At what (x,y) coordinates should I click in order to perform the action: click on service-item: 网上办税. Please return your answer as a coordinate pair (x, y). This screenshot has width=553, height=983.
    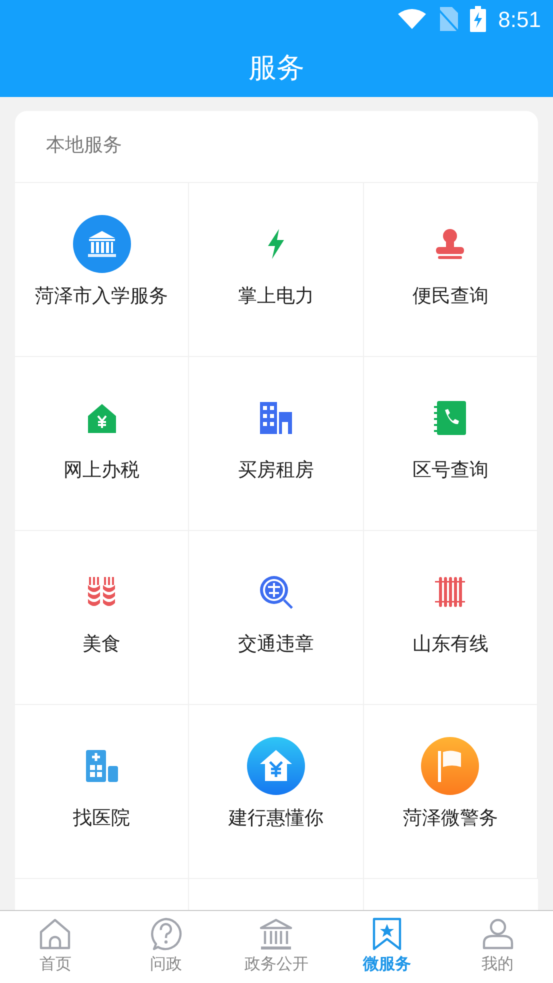
    Looking at the image, I should click on (102, 444).